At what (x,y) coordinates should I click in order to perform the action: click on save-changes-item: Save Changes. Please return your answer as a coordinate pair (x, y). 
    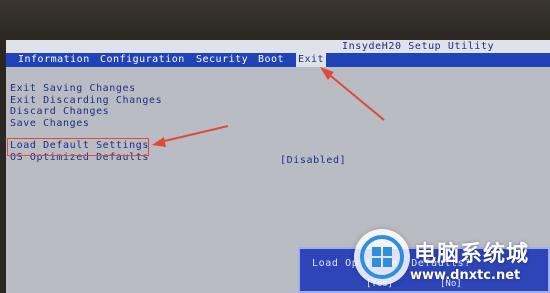
    Looking at the image, I should click on (86, 124).